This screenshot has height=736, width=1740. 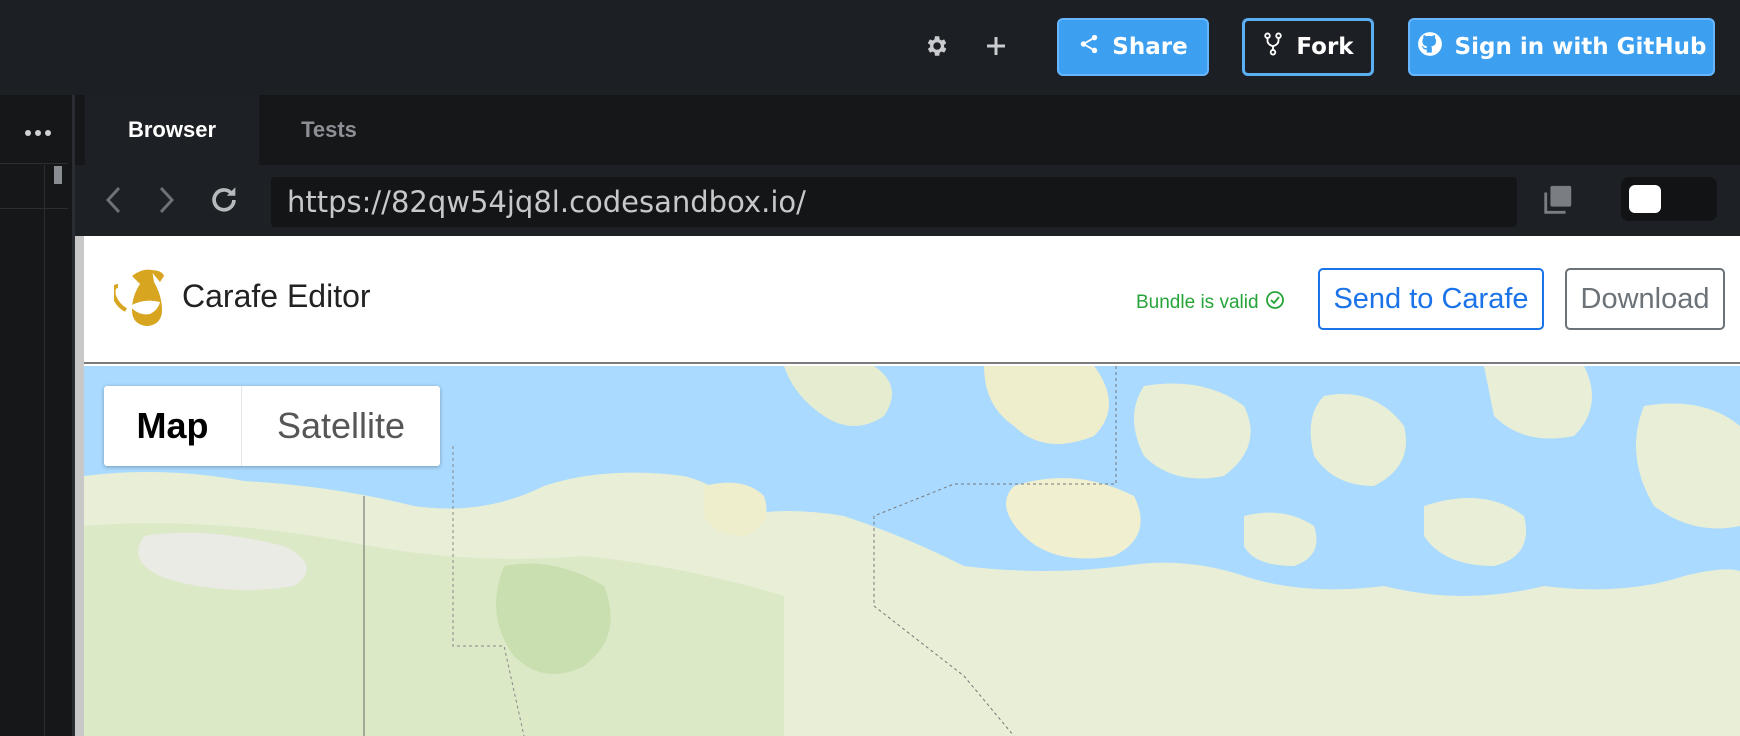 I want to click on bundle-status: Bundle is valid, so click(x=1210, y=303).